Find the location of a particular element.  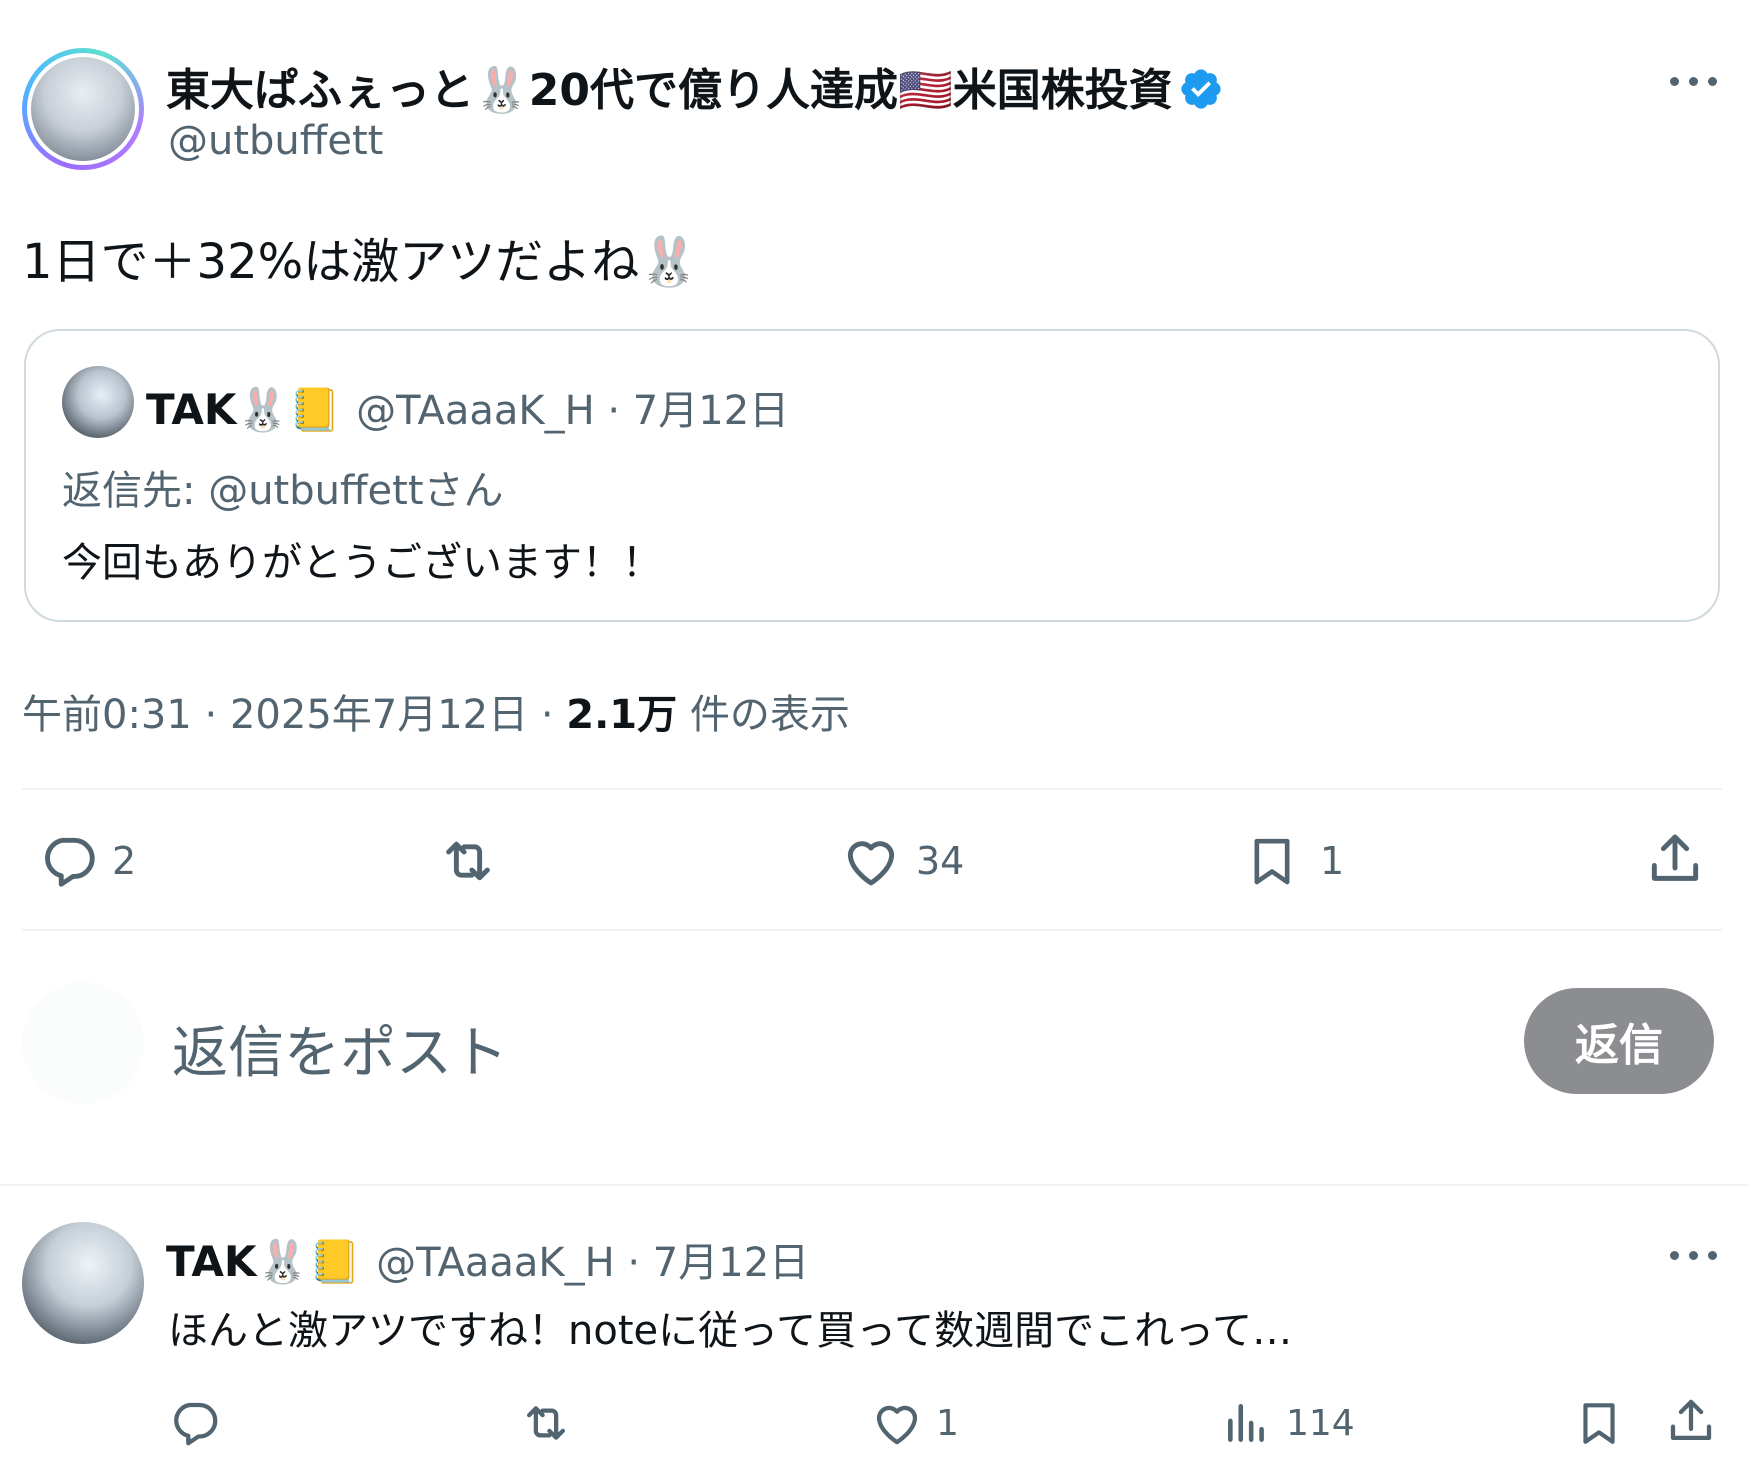

author-handle: @utbuffett is located at coordinates (275, 141).